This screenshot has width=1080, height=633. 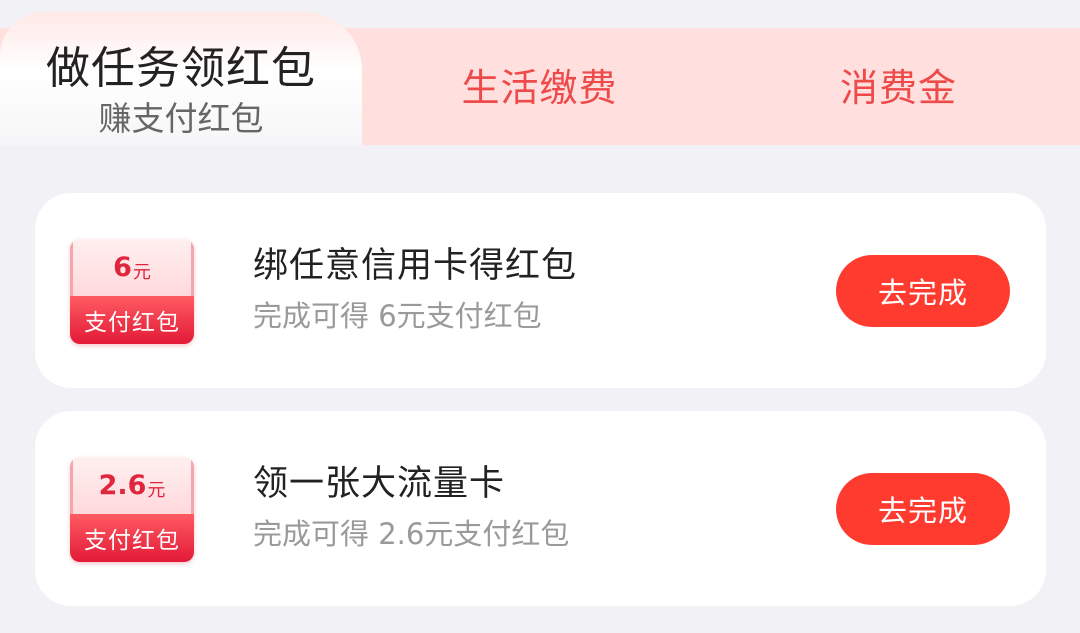 I want to click on task-title: 领一张大流量卡, so click(x=379, y=484).